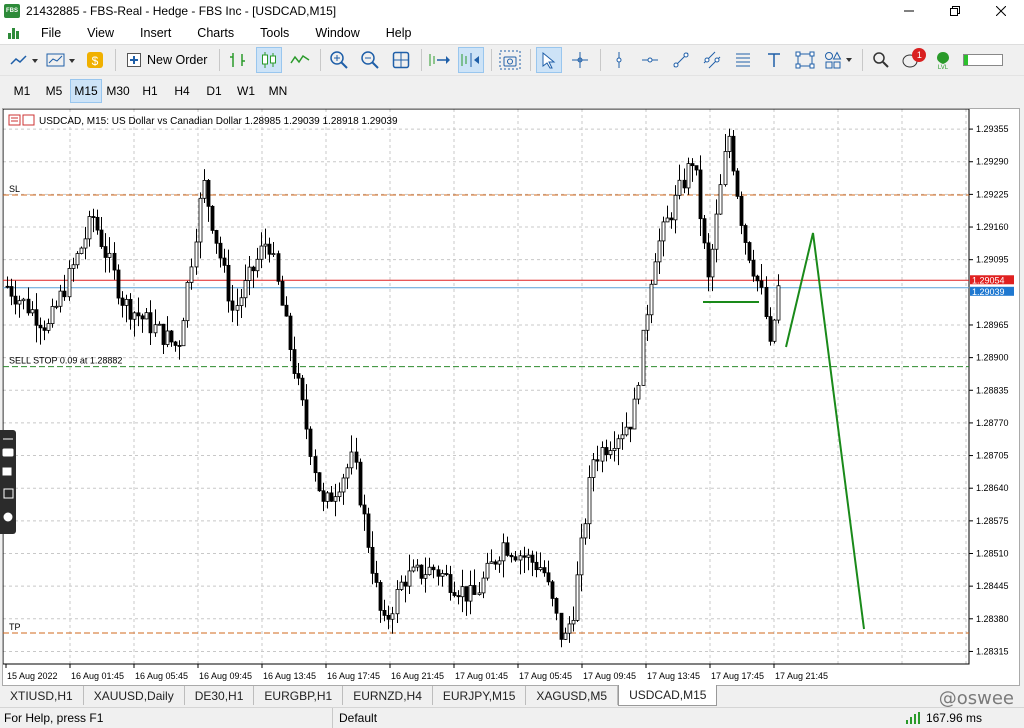 The height and width of the screenshot is (728, 1024). I want to click on tab-eurnzd-h4: EURNZD,H4, so click(388, 695).